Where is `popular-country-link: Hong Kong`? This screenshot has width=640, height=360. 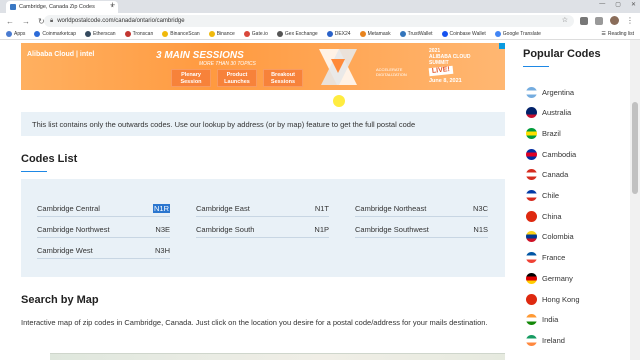 popular-country-link: Hong Kong is located at coordinates (553, 299).